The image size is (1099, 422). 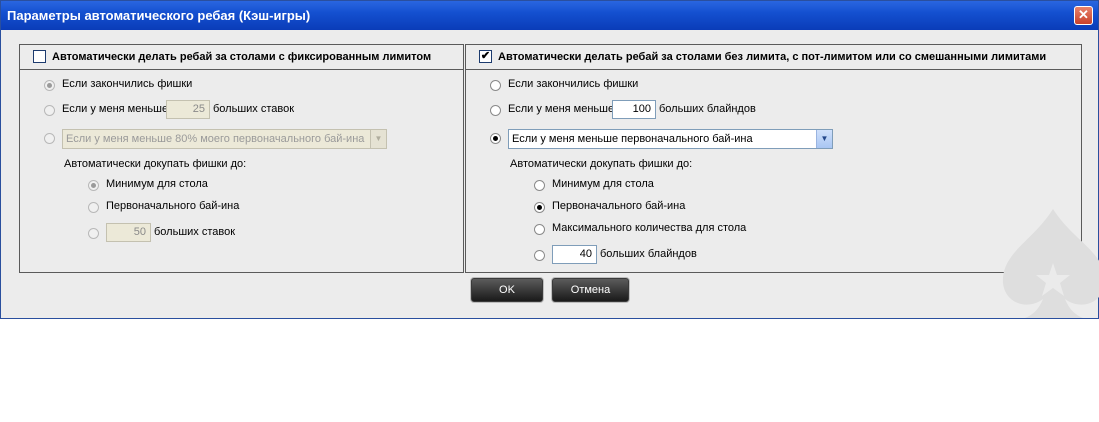 What do you see at coordinates (590, 290) in the screenshot?
I see `cancel-button: Отмена` at bounding box center [590, 290].